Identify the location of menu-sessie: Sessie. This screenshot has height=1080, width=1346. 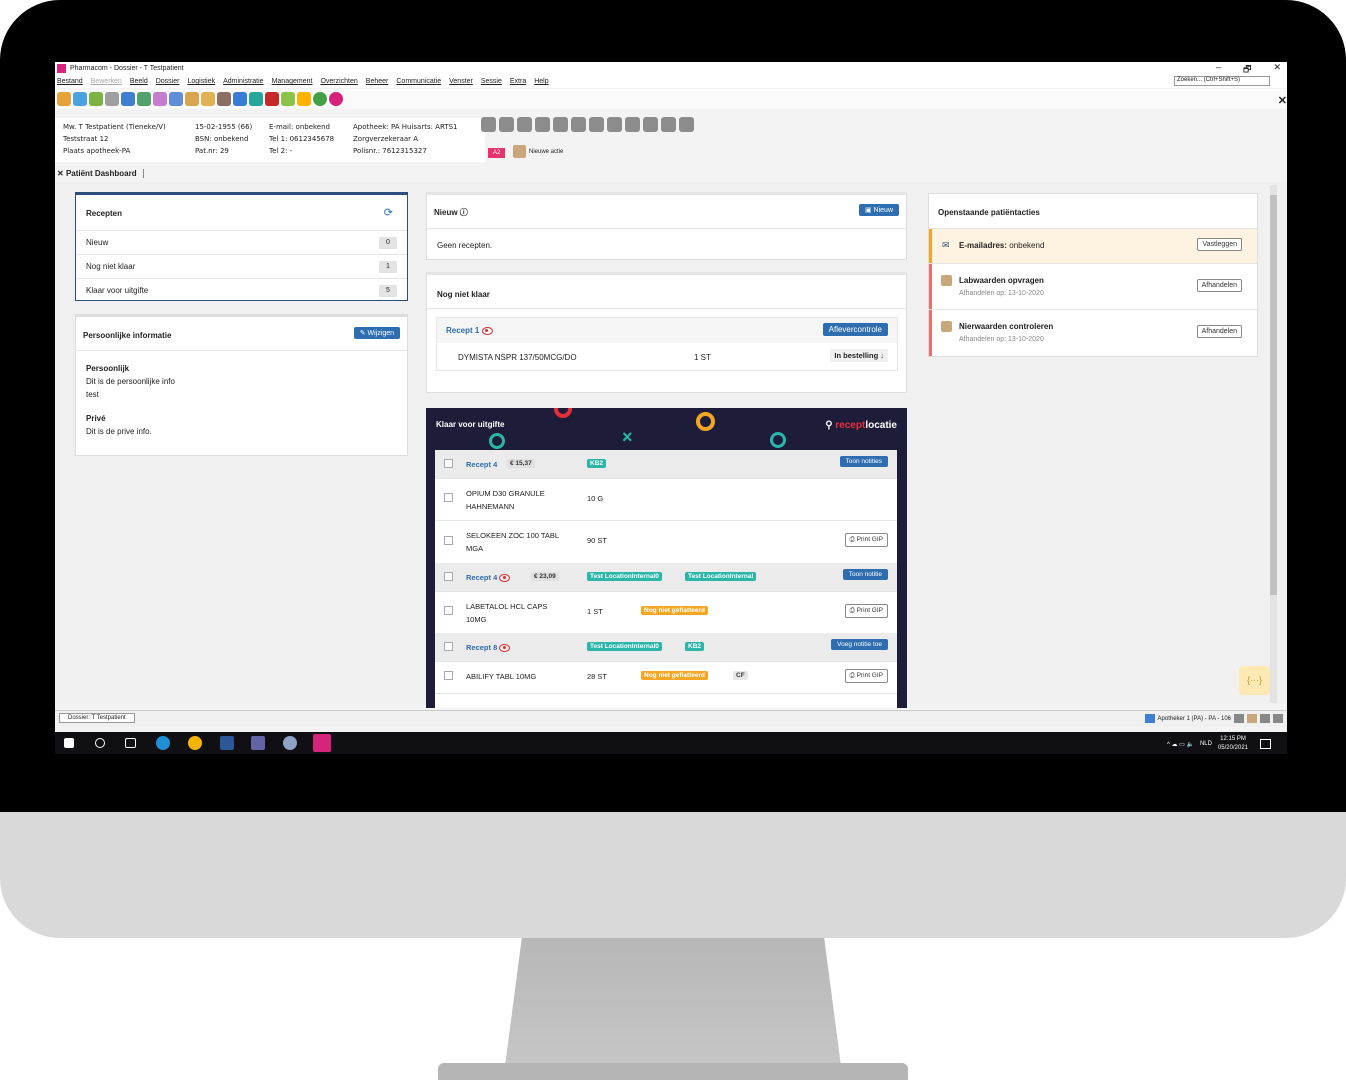
(491, 81).